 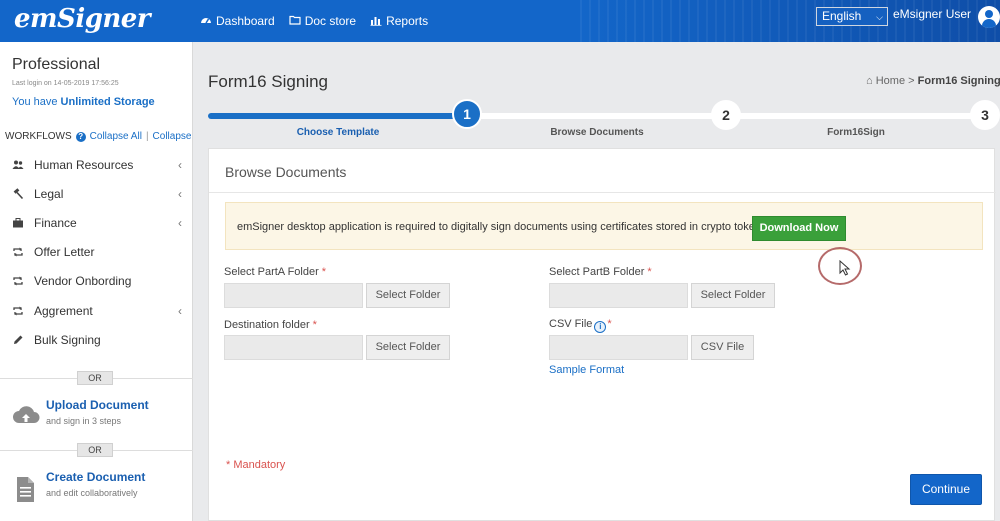 What do you see at coordinates (407, 21) in the screenshot?
I see `nav-reports-label: Reports` at bounding box center [407, 21].